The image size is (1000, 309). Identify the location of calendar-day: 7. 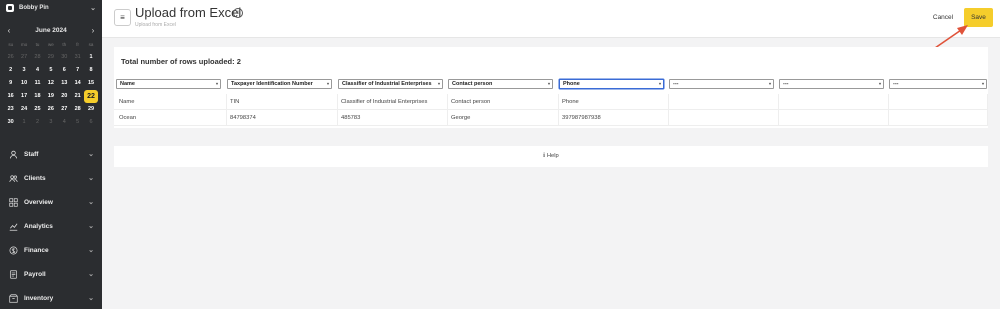
(77, 70).